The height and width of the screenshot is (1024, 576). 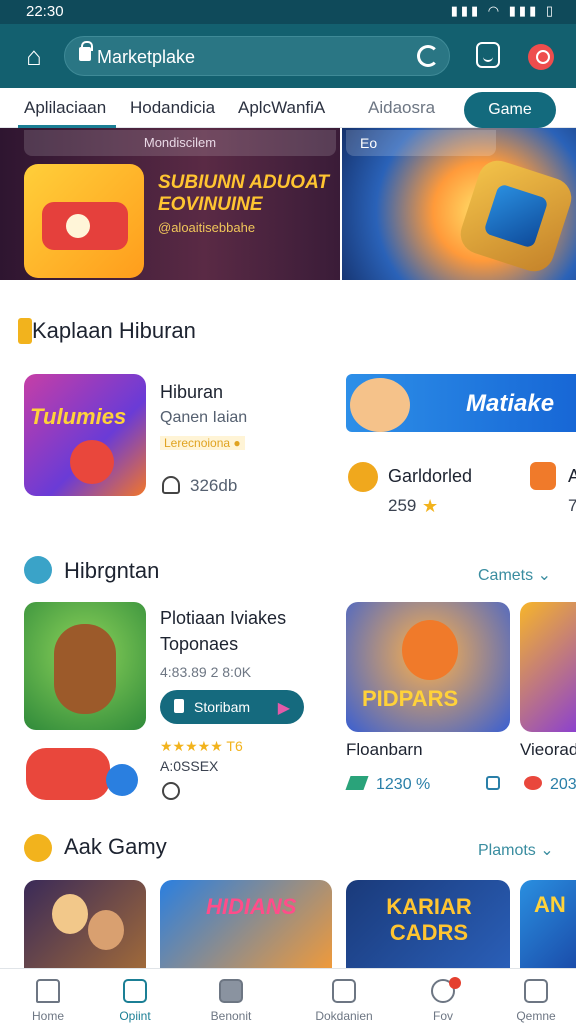 What do you see at coordinates (207, 227) in the screenshot?
I see `hero-subline: @aloaitisebbahe` at bounding box center [207, 227].